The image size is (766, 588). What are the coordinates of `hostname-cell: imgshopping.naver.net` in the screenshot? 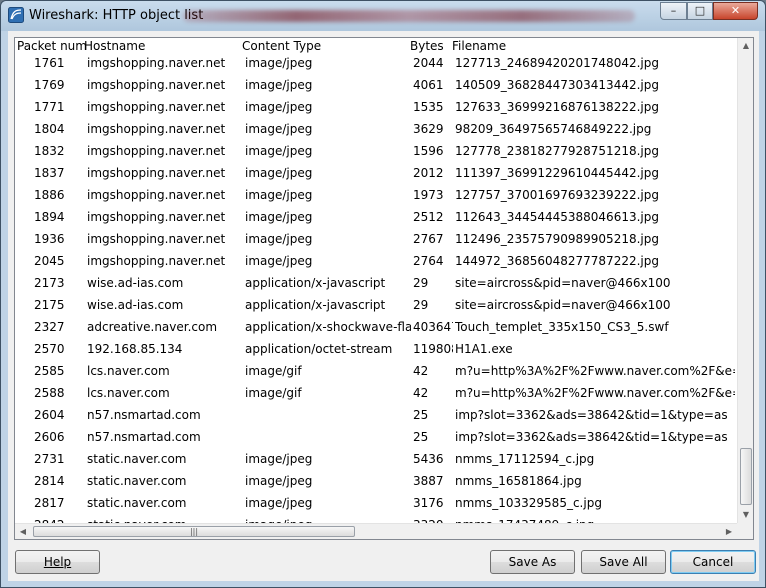 It's located at (156, 261).